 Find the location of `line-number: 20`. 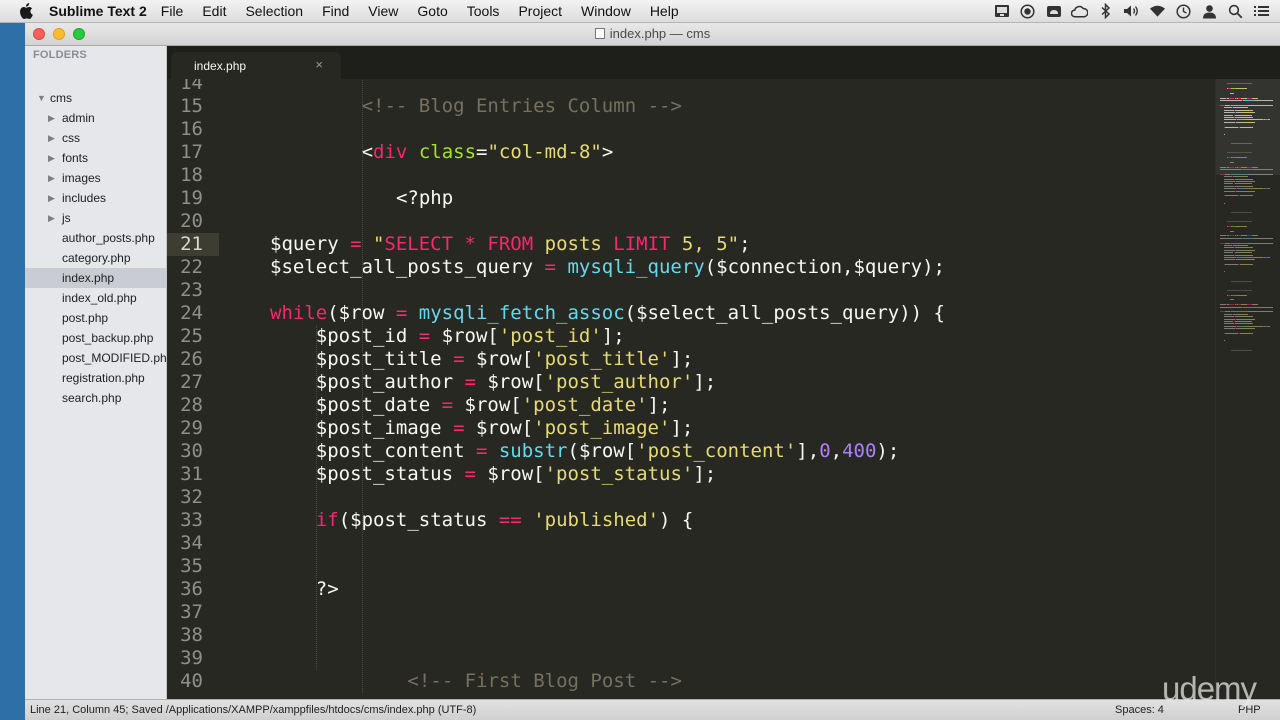

line-number: 20 is located at coordinates (185, 221).